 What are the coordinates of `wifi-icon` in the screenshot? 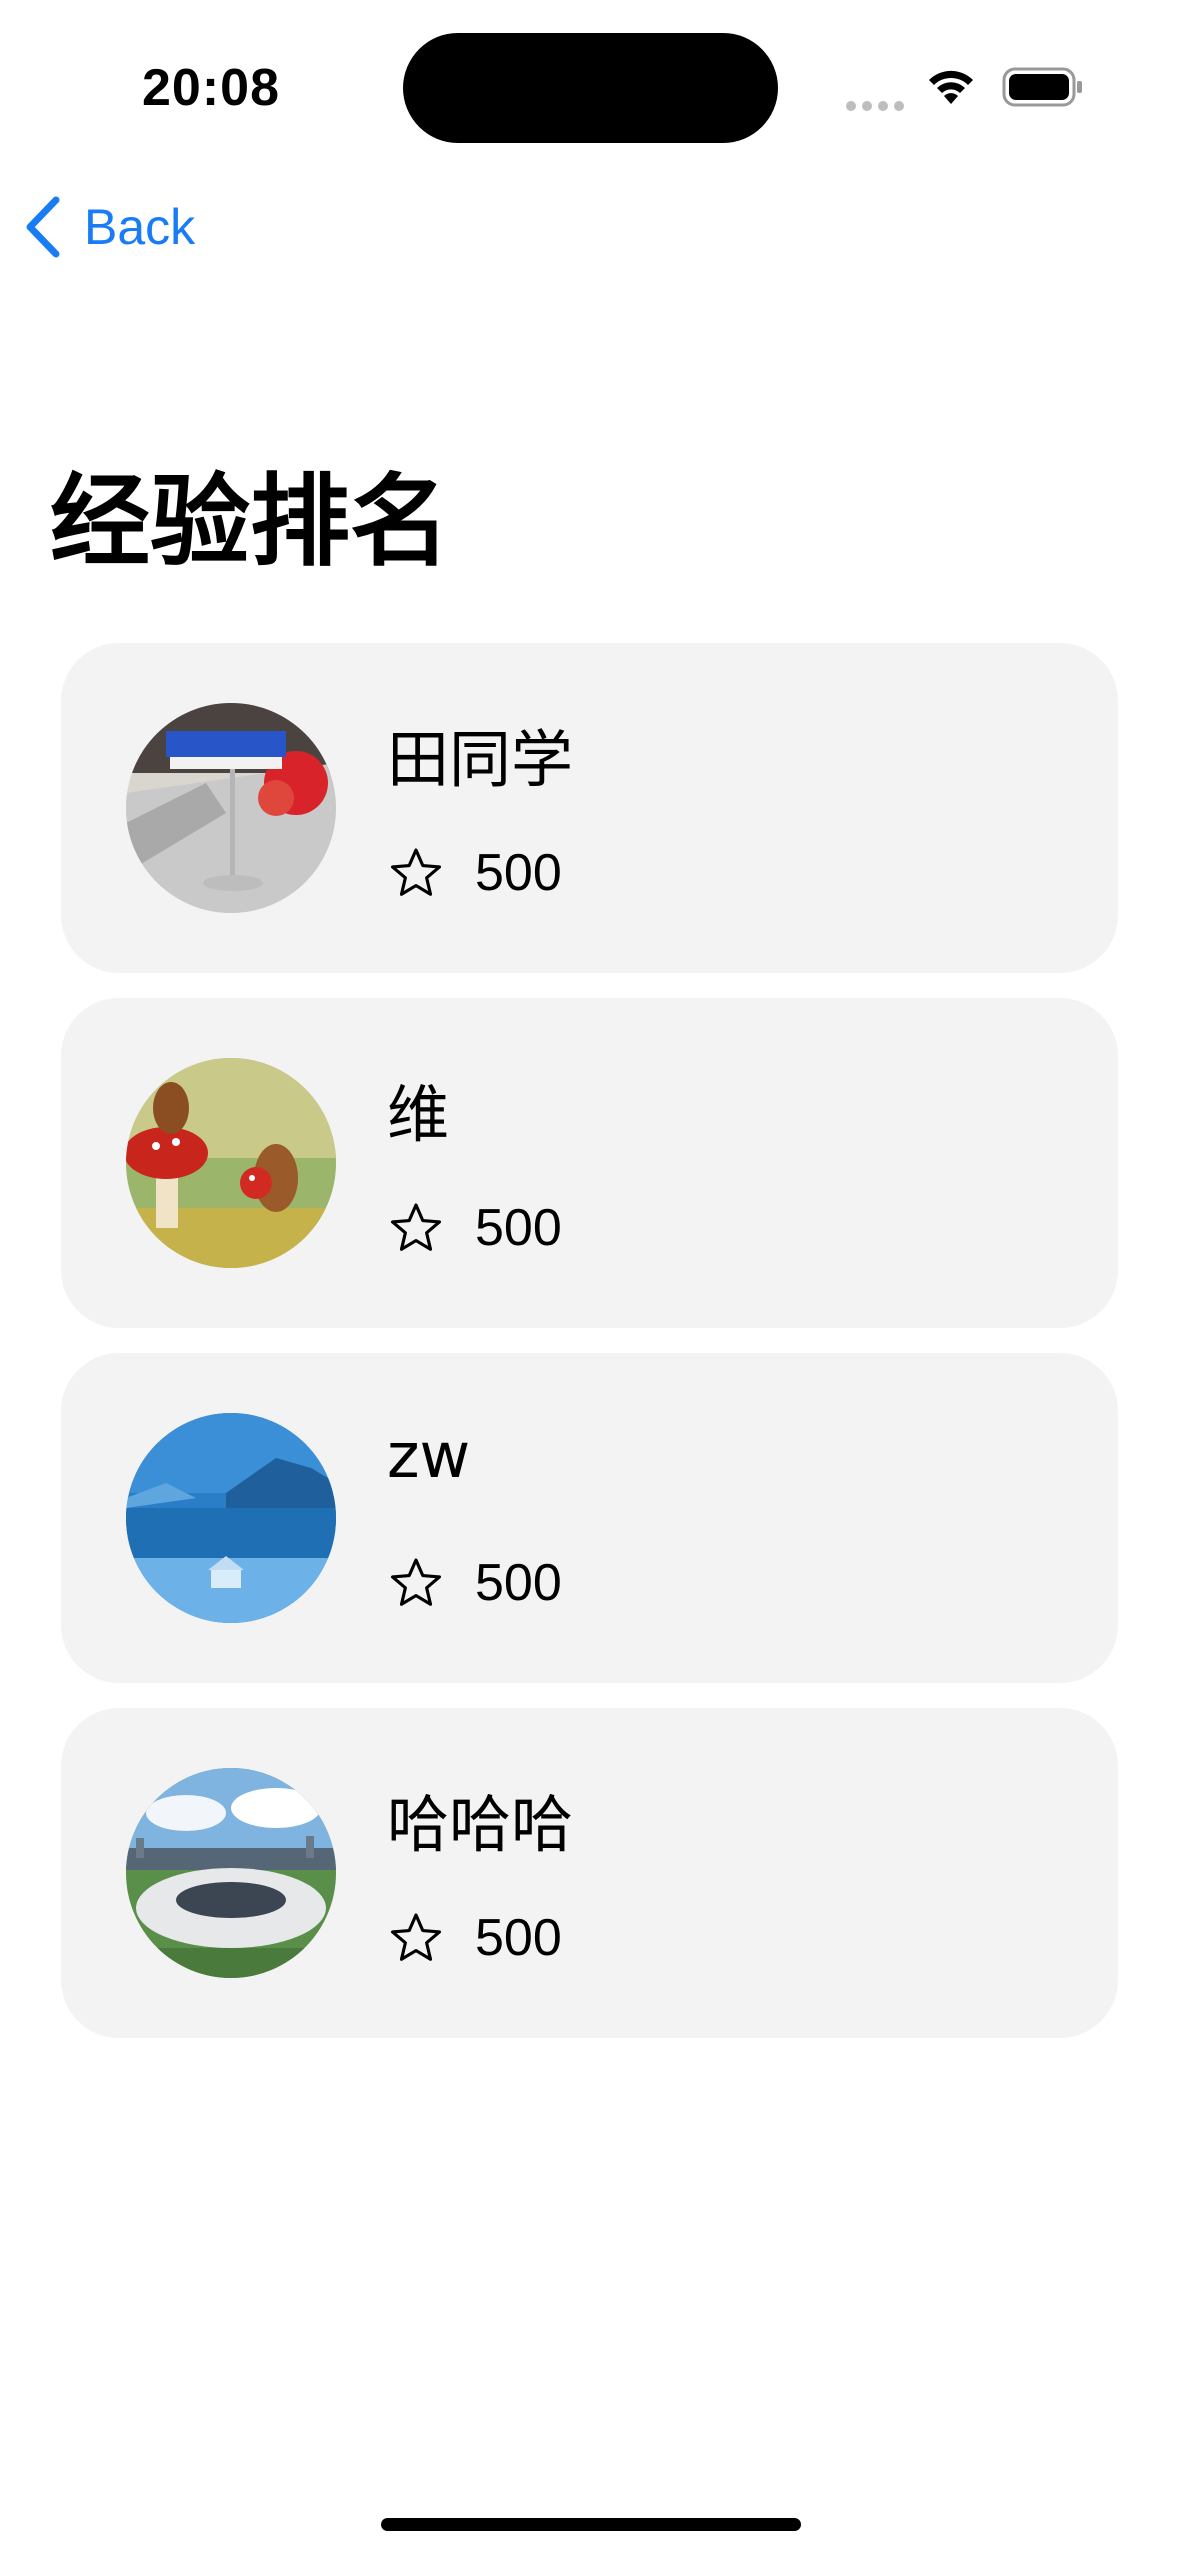 It's located at (951, 87).